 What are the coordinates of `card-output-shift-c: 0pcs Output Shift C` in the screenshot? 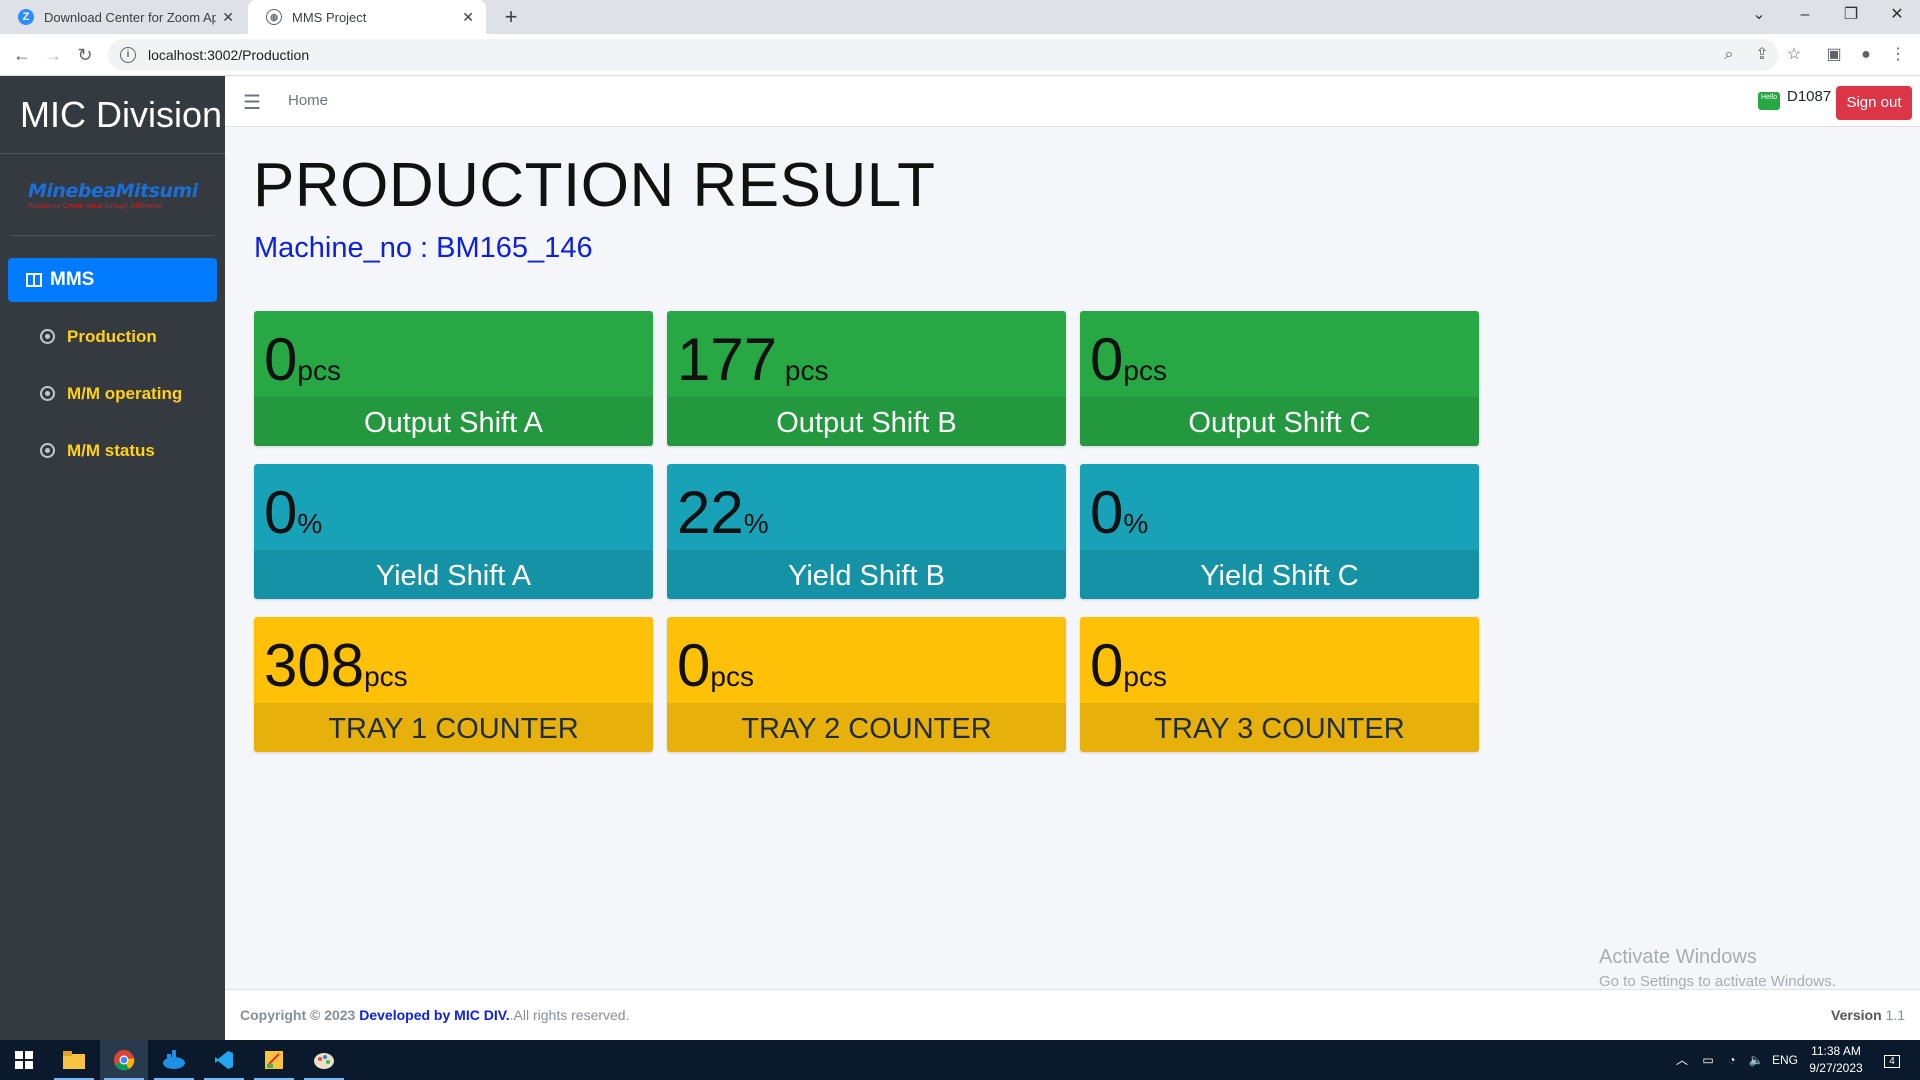 It's located at (1279, 378).